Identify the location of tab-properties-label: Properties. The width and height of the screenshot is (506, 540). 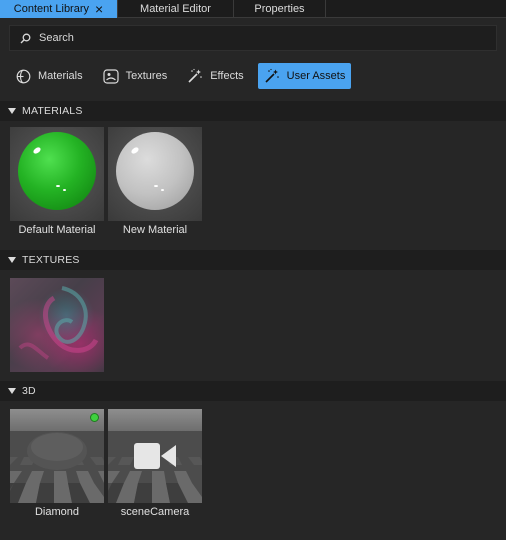
(279, 9).